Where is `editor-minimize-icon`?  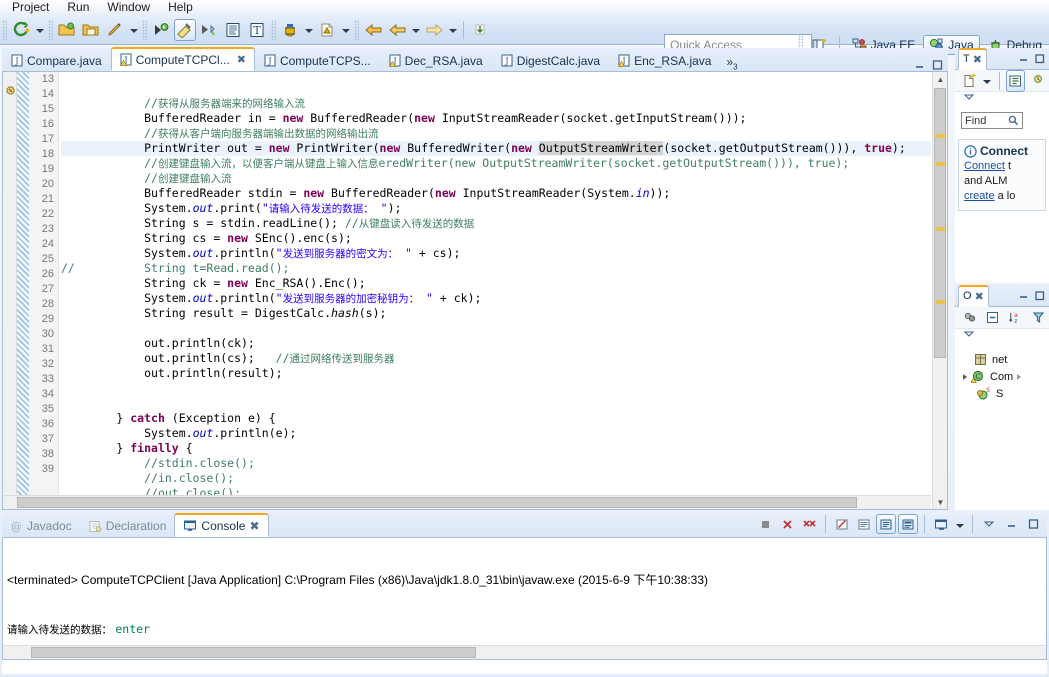
editor-minimize-icon is located at coordinates (919, 65).